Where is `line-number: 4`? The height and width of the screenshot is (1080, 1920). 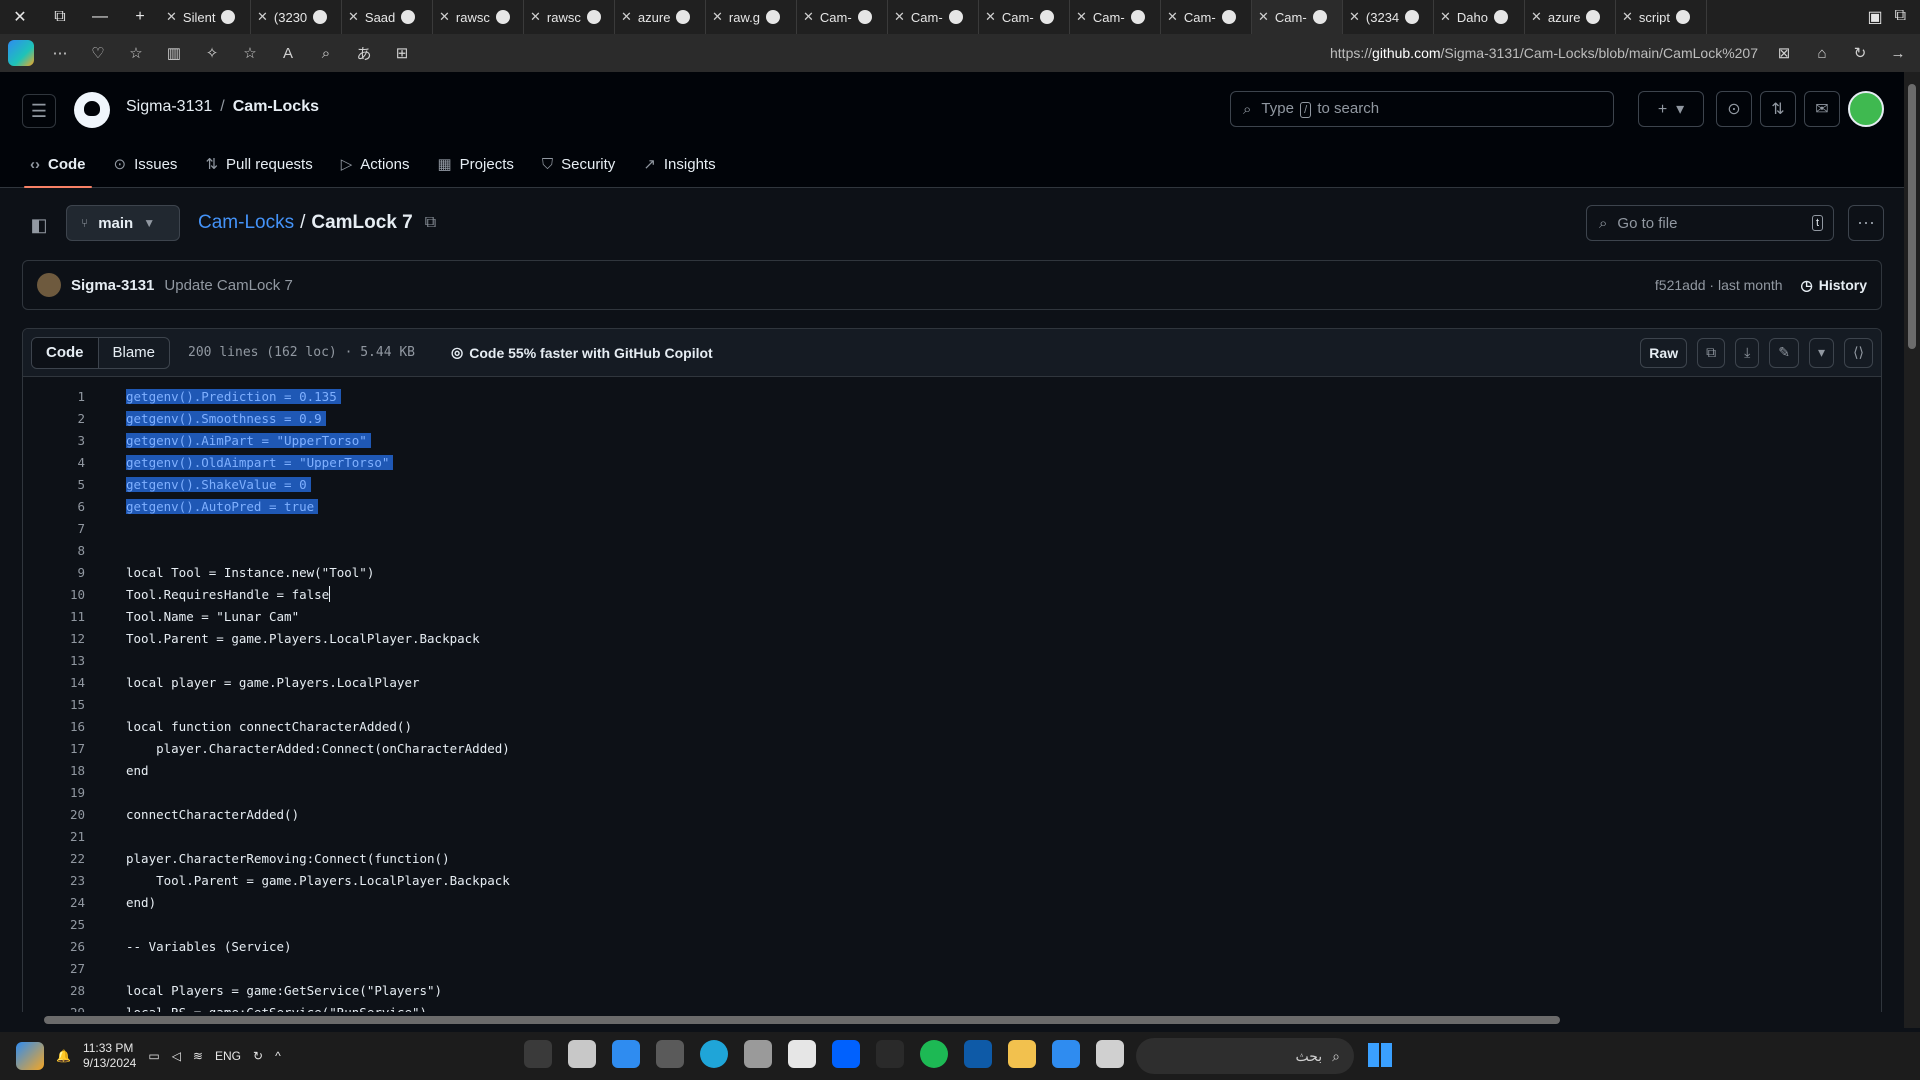 line-number: 4 is located at coordinates (54, 462).